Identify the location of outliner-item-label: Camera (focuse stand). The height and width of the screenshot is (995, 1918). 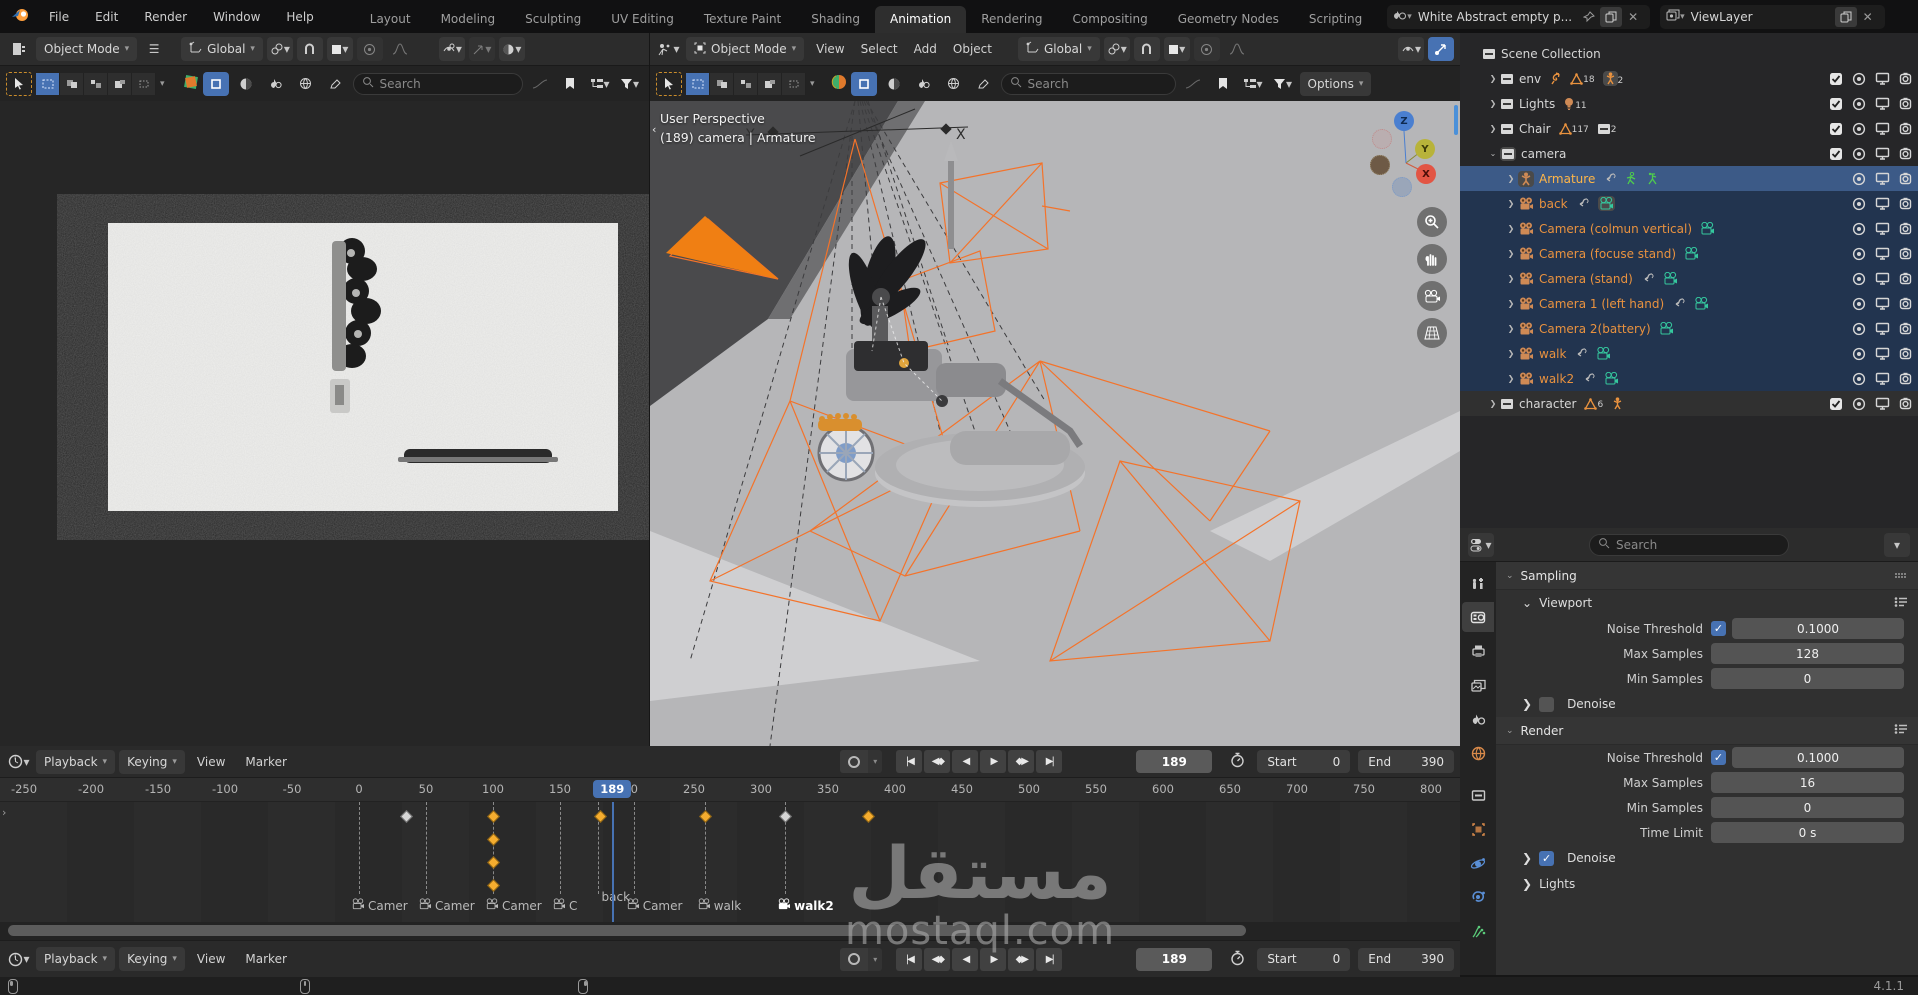
(1607, 254).